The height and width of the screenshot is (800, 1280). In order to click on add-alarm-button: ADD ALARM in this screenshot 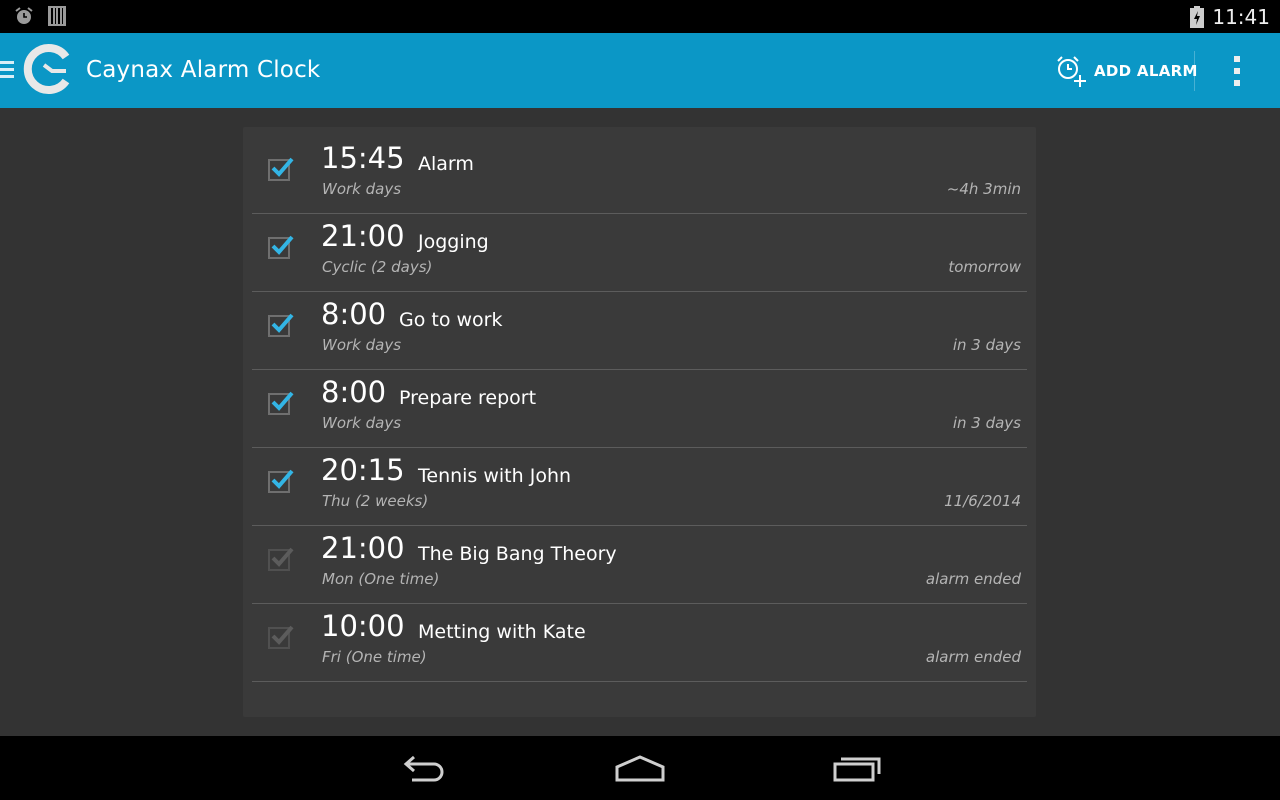, I will do `click(1126, 71)`.